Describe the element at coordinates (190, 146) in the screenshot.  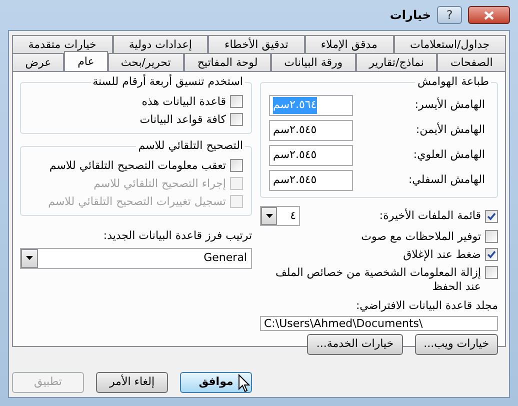
I see `group-title: التصحيح التلقائي للاسم` at that location.